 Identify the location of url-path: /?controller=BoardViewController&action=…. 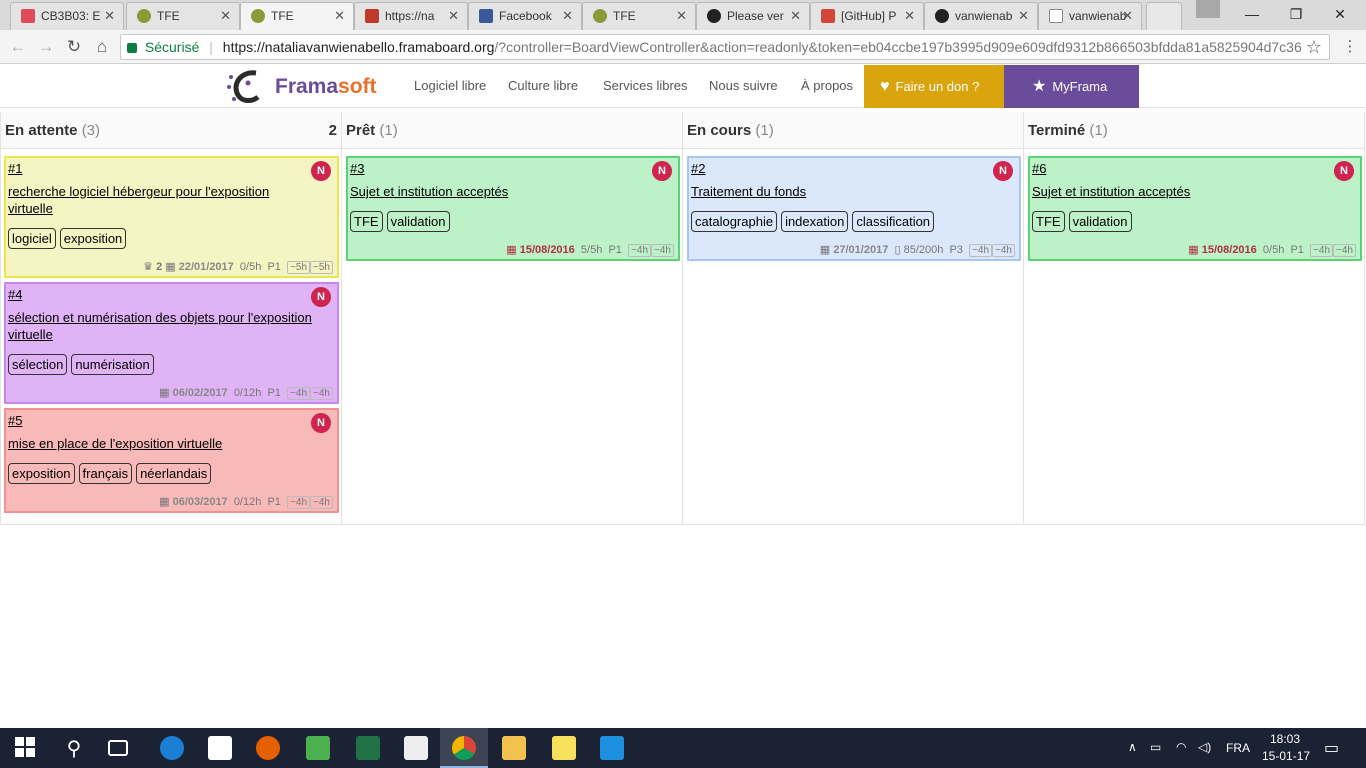
(898, 47).